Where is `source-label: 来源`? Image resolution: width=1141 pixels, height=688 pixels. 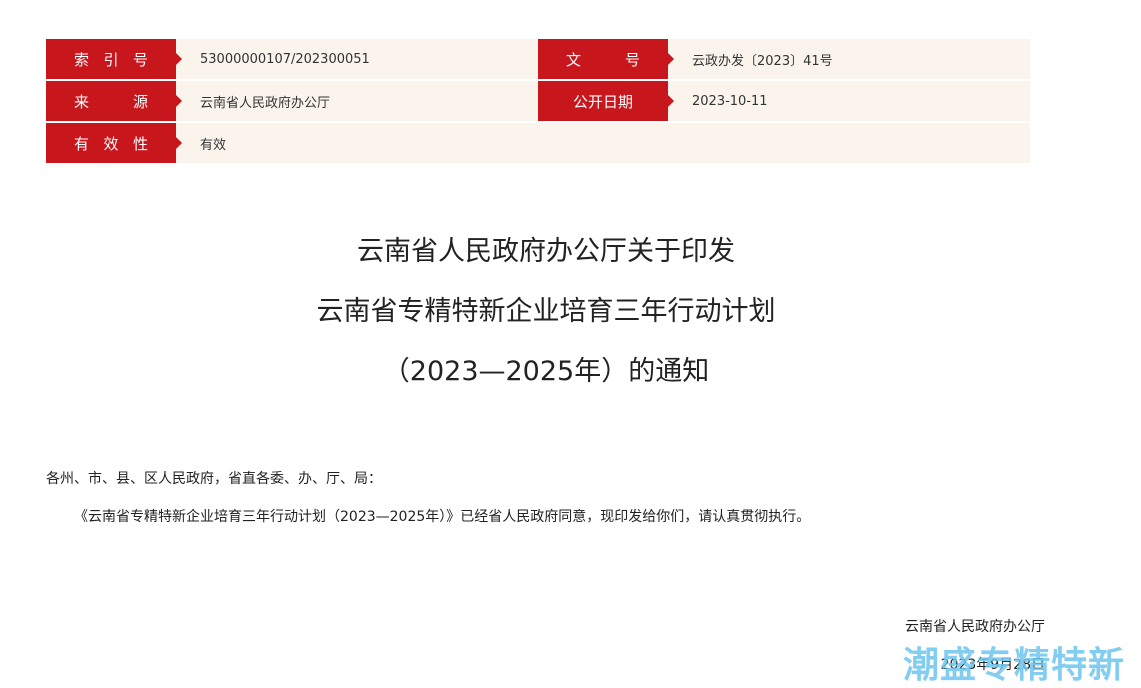 source-label: 来源 is located at coordinates (114, 101).